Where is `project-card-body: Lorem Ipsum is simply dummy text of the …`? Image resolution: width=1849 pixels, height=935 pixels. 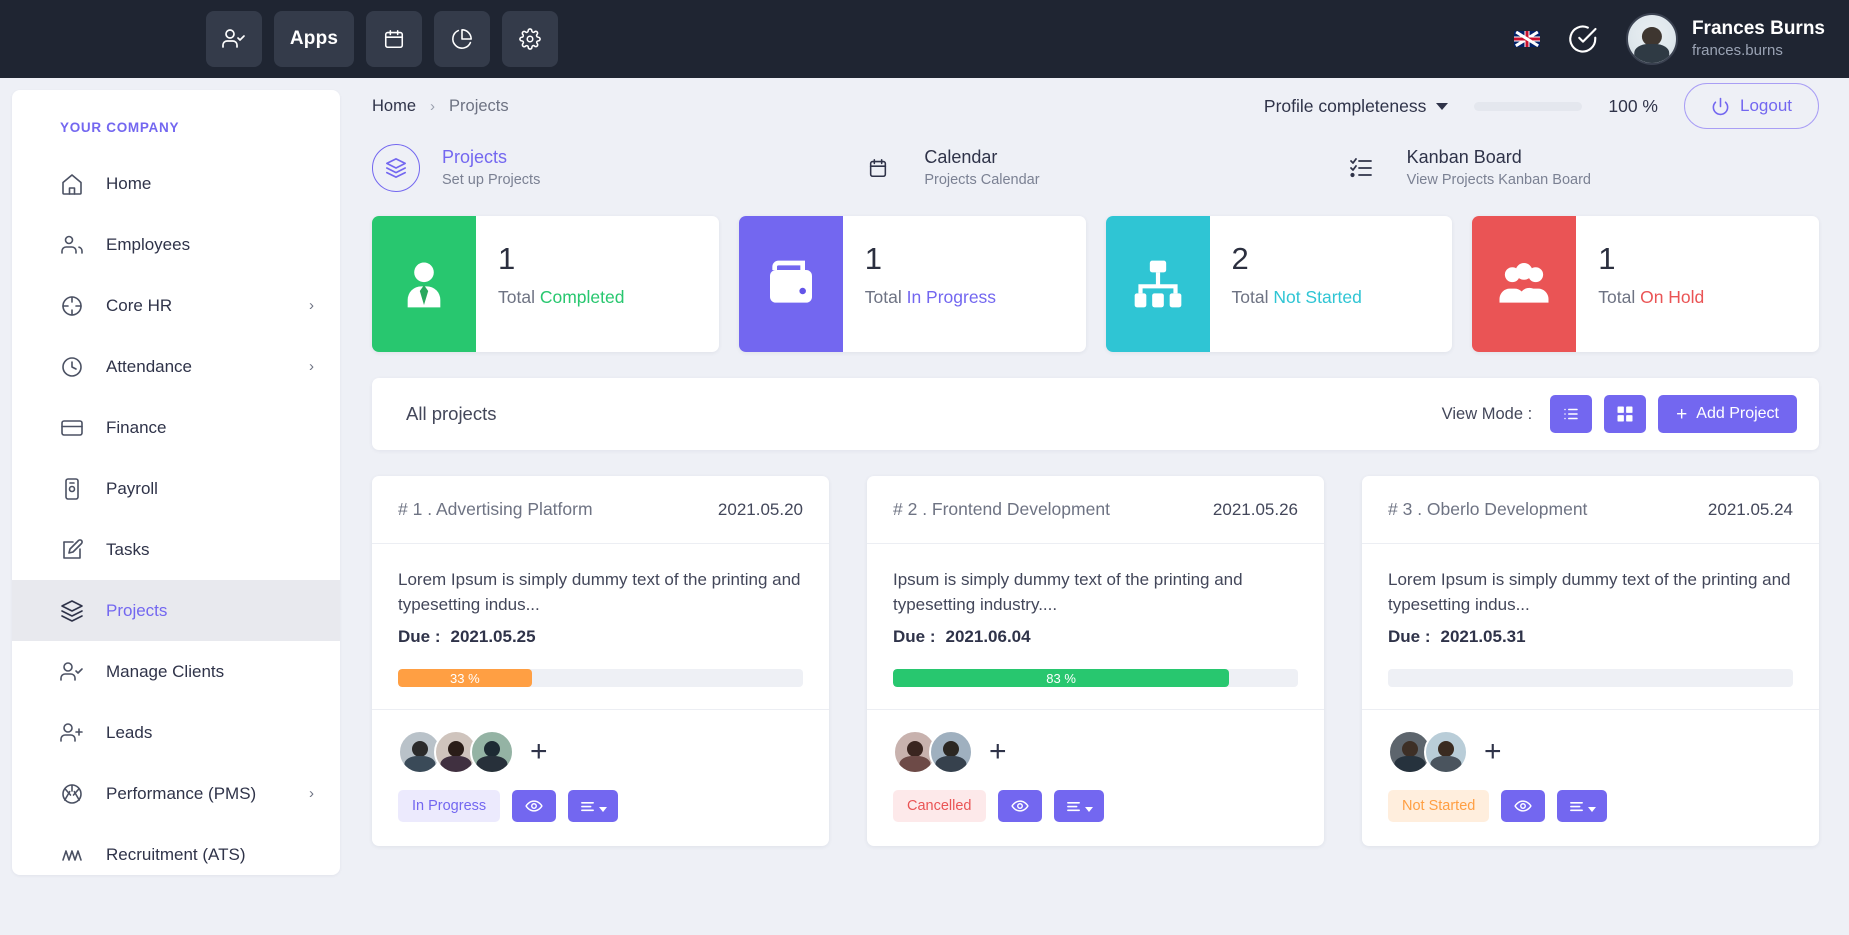
project-card-body: Lorem Ipsum is simply dummy text of the … is located at coordinates (600, 626).